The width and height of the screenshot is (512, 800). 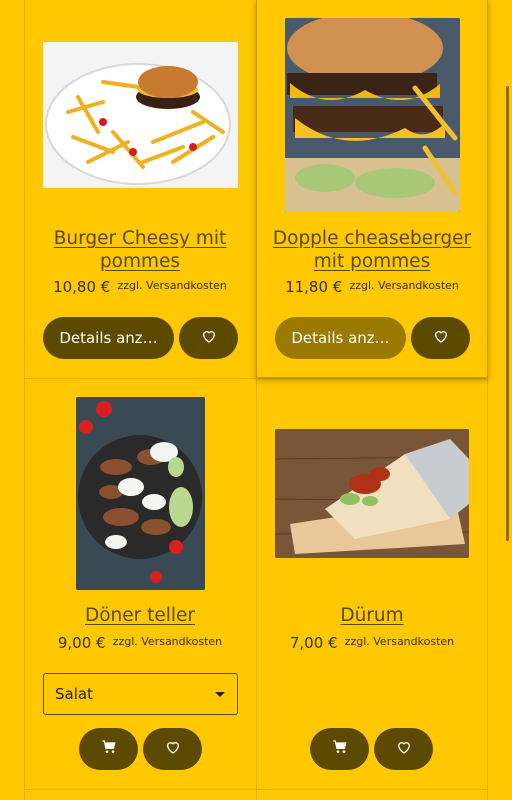 What do you see at coordinates (256, 789) in the screenshot?
I see `grid-divider` at bounding box center [256, 789].